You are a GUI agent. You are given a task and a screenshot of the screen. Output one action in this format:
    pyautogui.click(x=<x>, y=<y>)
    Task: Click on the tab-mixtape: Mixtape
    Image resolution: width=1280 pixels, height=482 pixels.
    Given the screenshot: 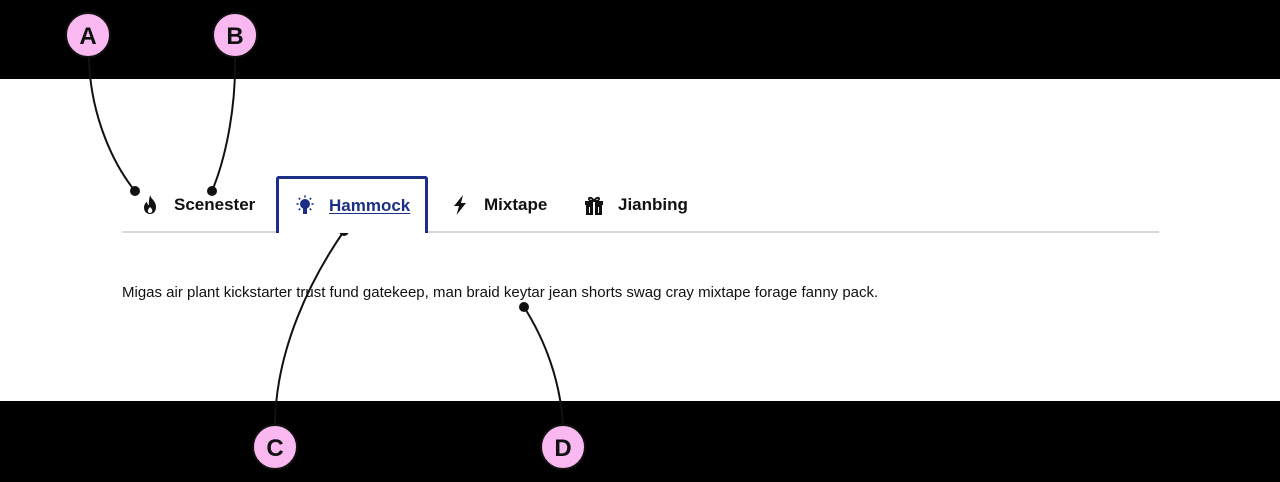 What is the action you would take?
    pyautogui.click(x=497, y=204)
    